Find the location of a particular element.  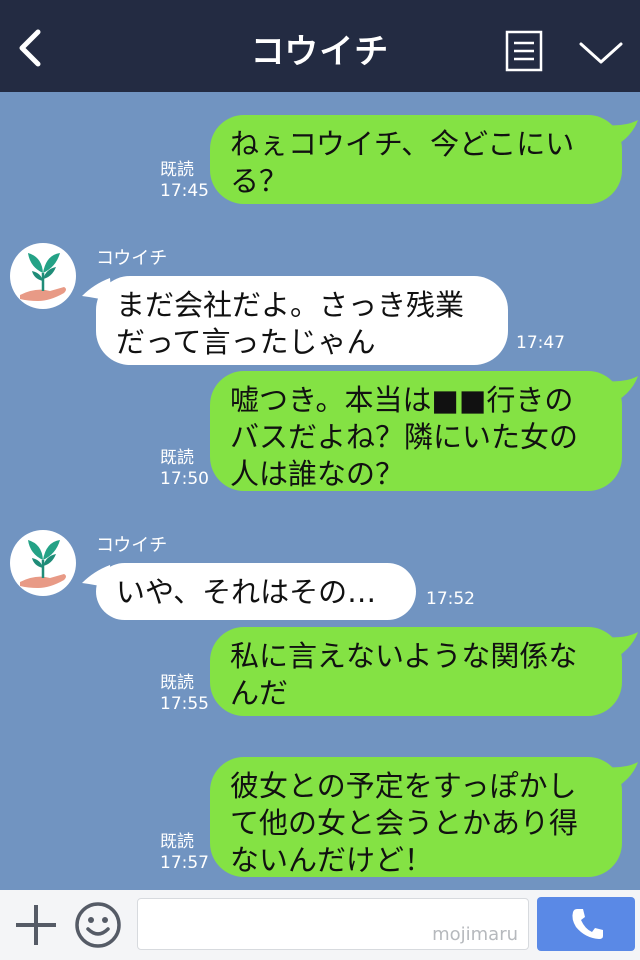

emoji-button is located at coordinates (98, 925).